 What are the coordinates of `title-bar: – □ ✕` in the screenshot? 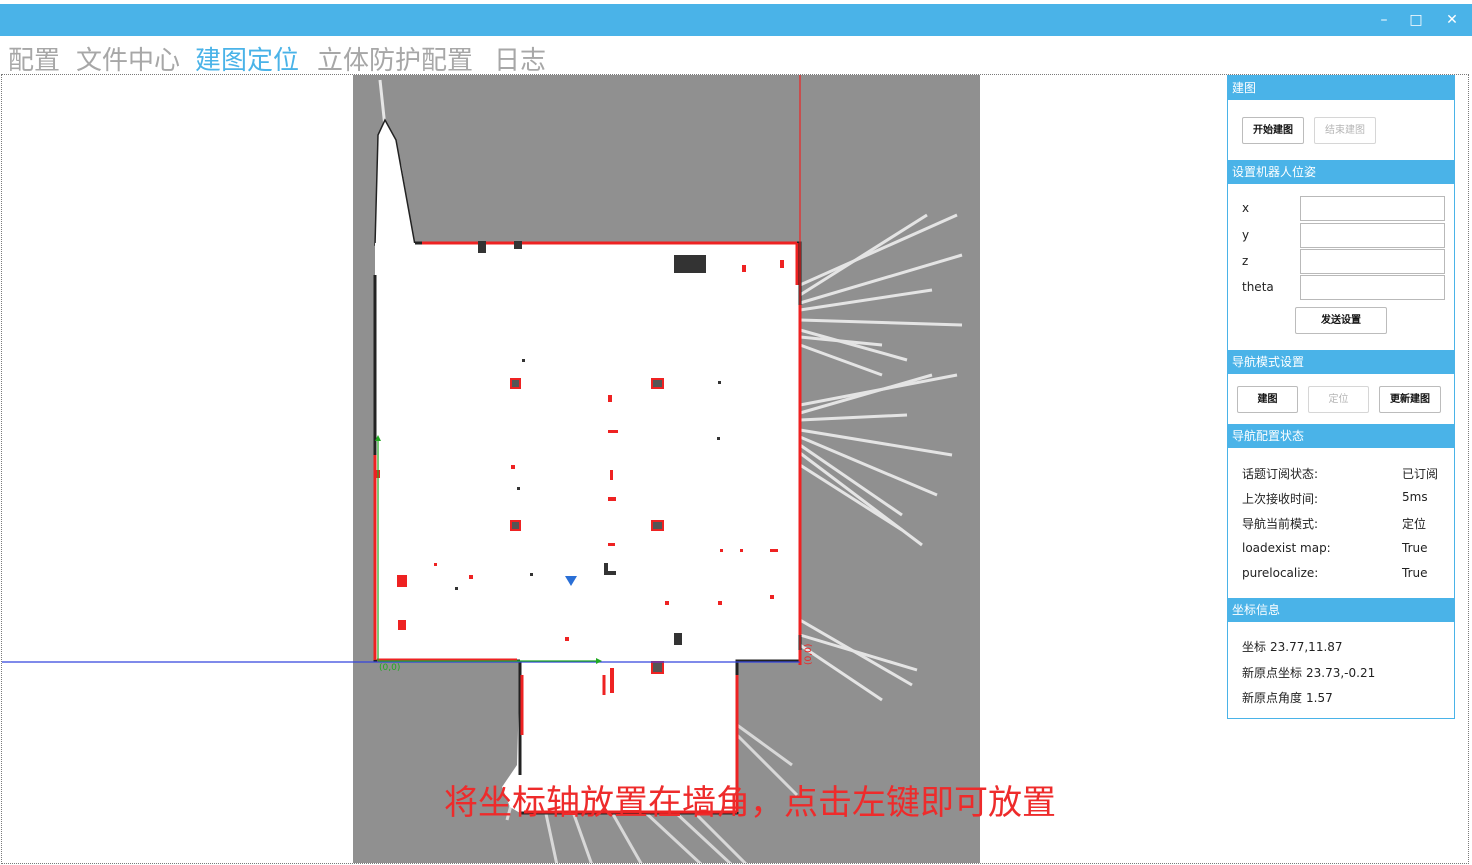 It's located at (736, 20).